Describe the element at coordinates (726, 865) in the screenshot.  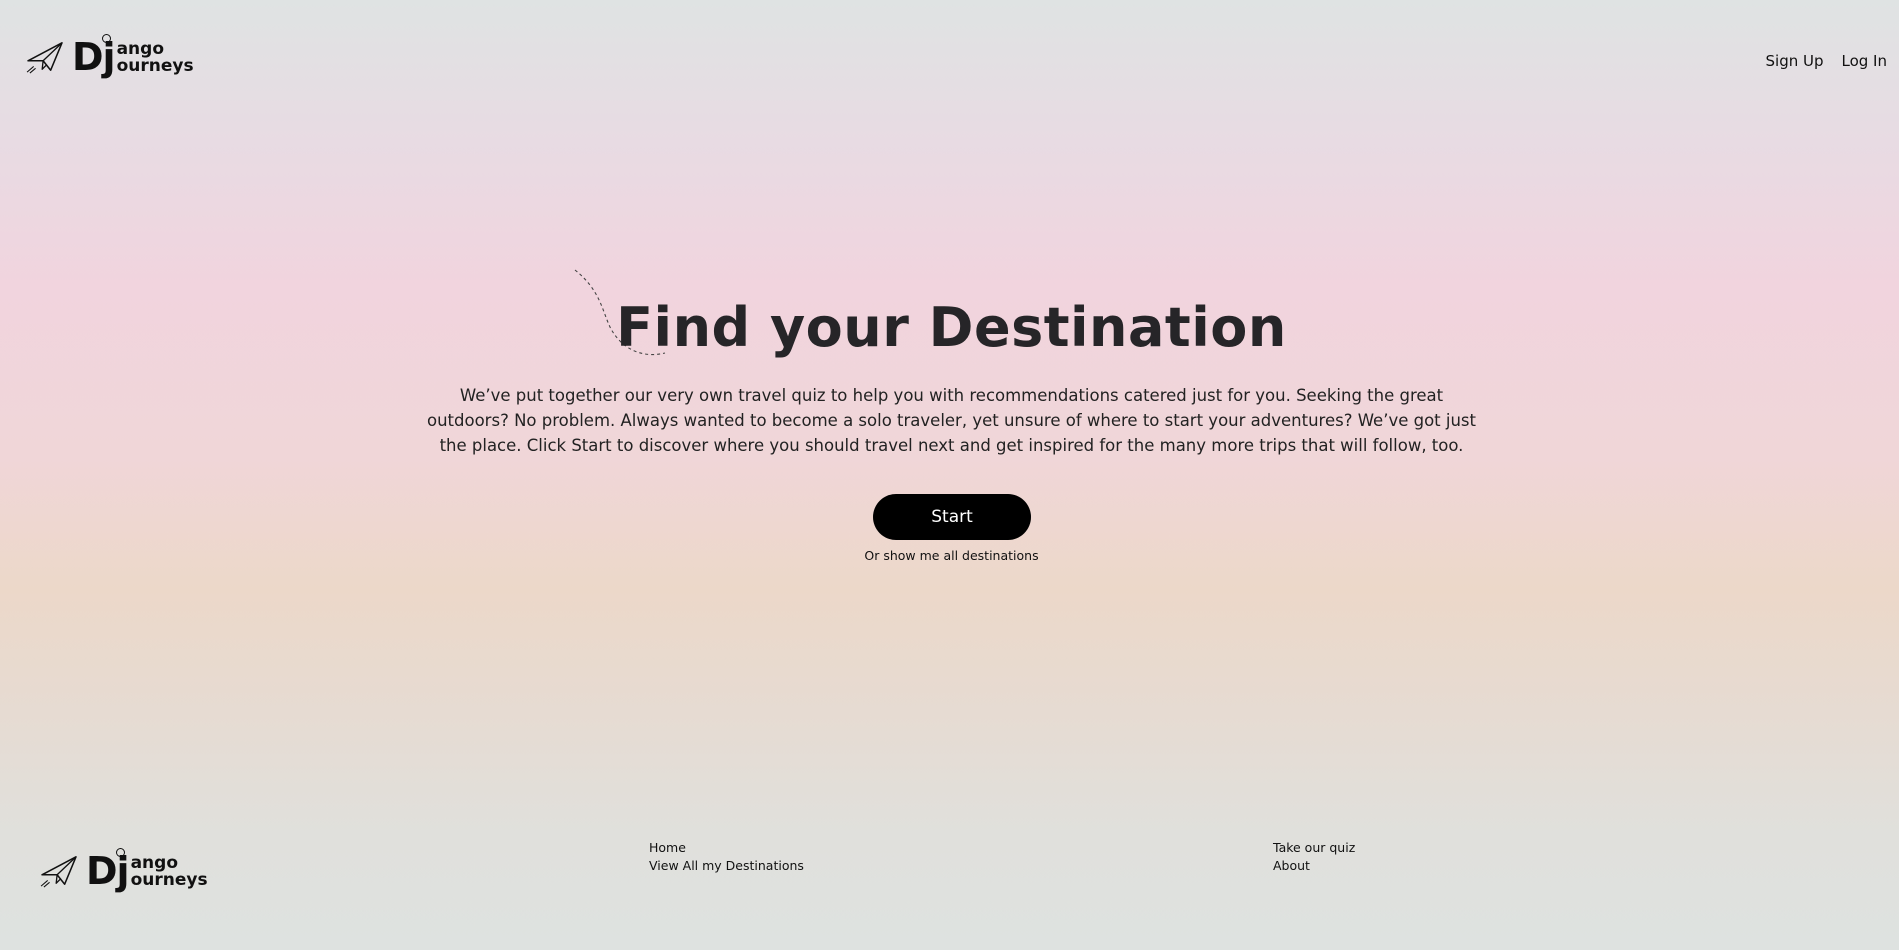
I see `footer-link-view-destinations: View All my Destinations` at that location.